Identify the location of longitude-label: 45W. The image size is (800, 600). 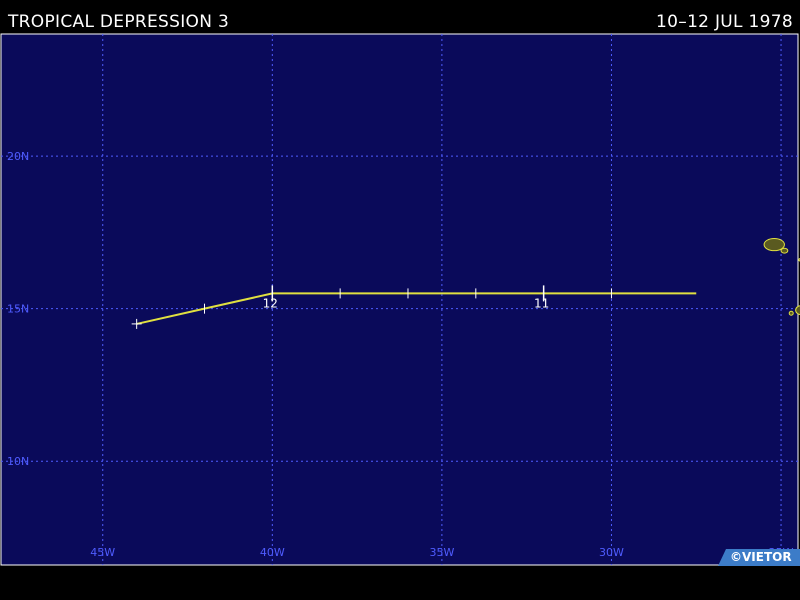
(102, 552).